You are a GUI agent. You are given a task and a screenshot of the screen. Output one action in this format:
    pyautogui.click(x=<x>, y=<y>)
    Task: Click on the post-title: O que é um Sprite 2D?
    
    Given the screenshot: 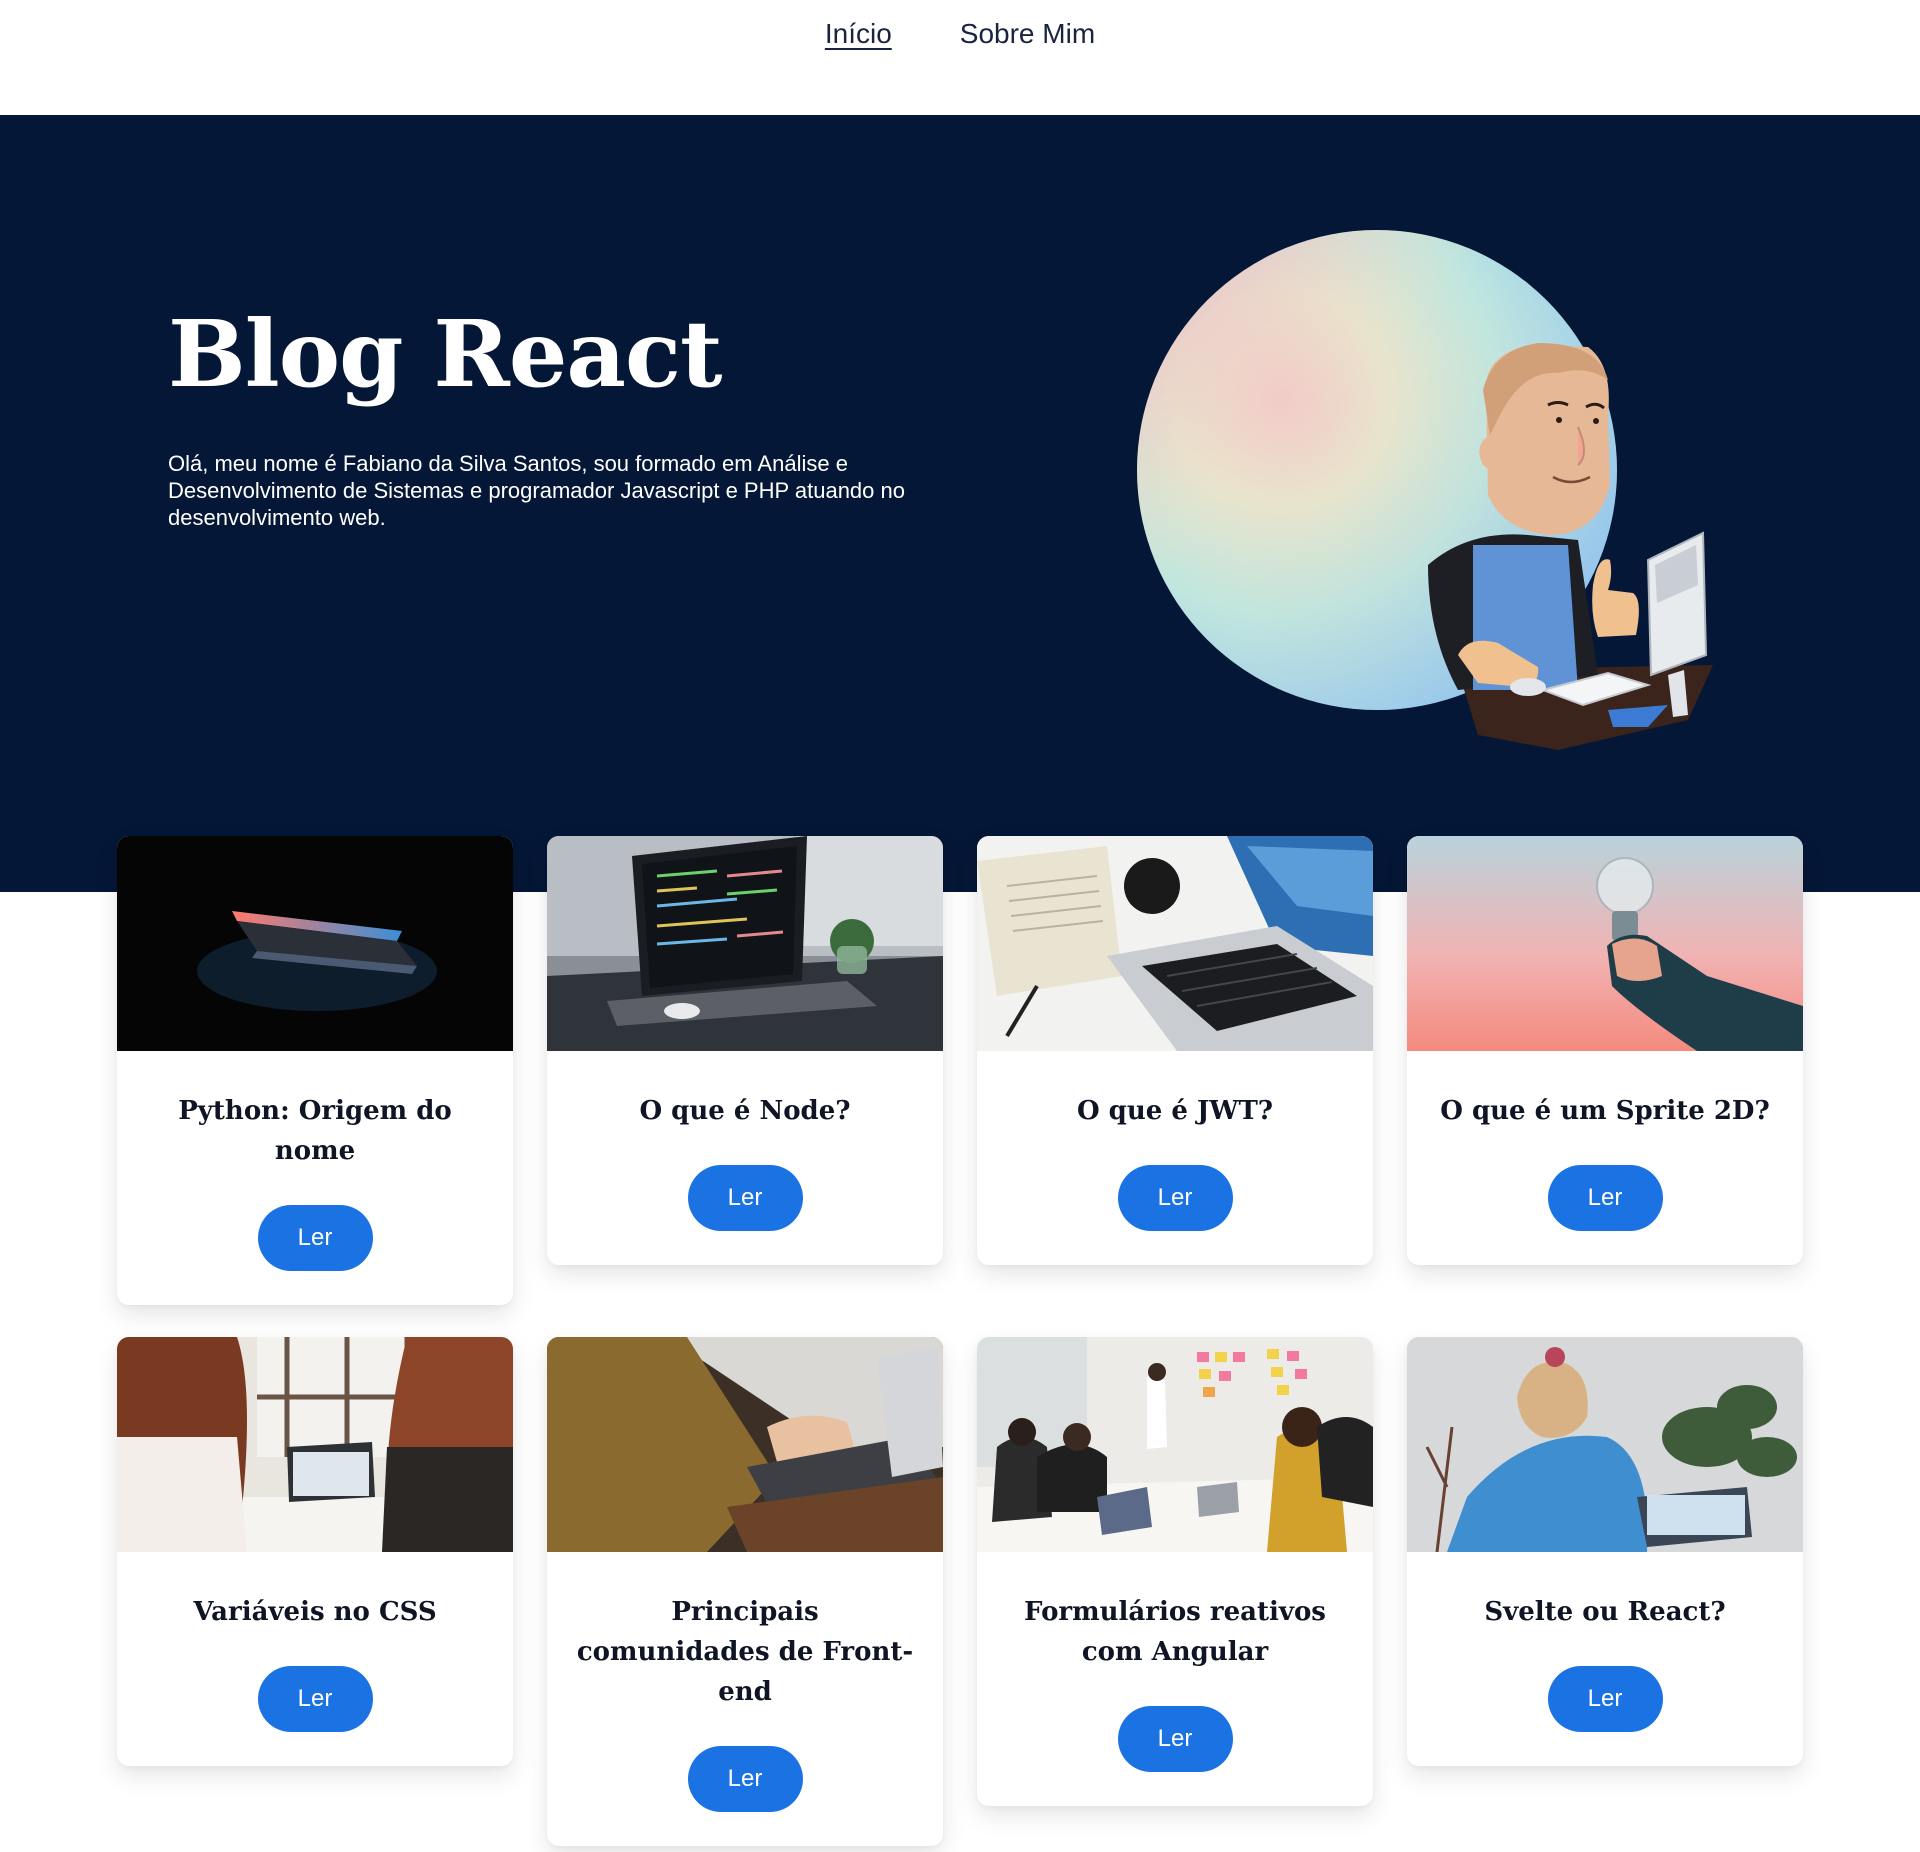 What is the action you would take?
    pyautogui.click(x=1605, y=1111)
    